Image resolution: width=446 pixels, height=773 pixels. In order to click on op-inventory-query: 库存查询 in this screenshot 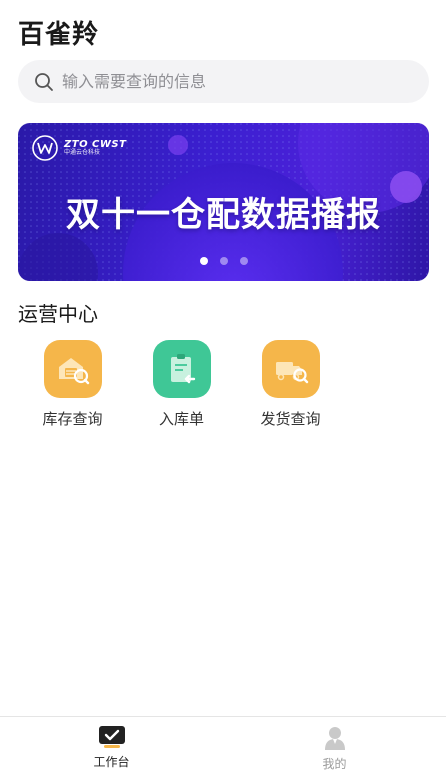, I will do `click(72, 384)`.